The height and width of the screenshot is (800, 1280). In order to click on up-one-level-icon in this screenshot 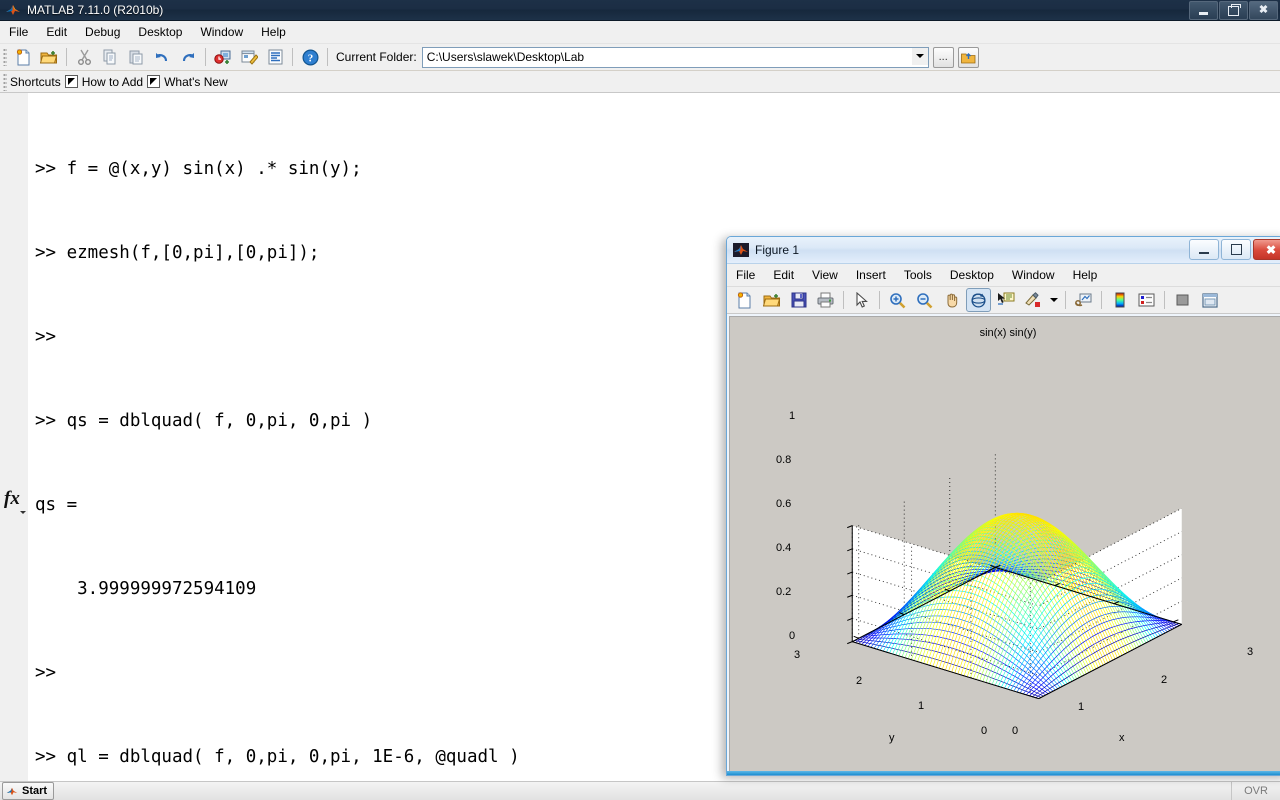, I will do `click(968, 57)`.